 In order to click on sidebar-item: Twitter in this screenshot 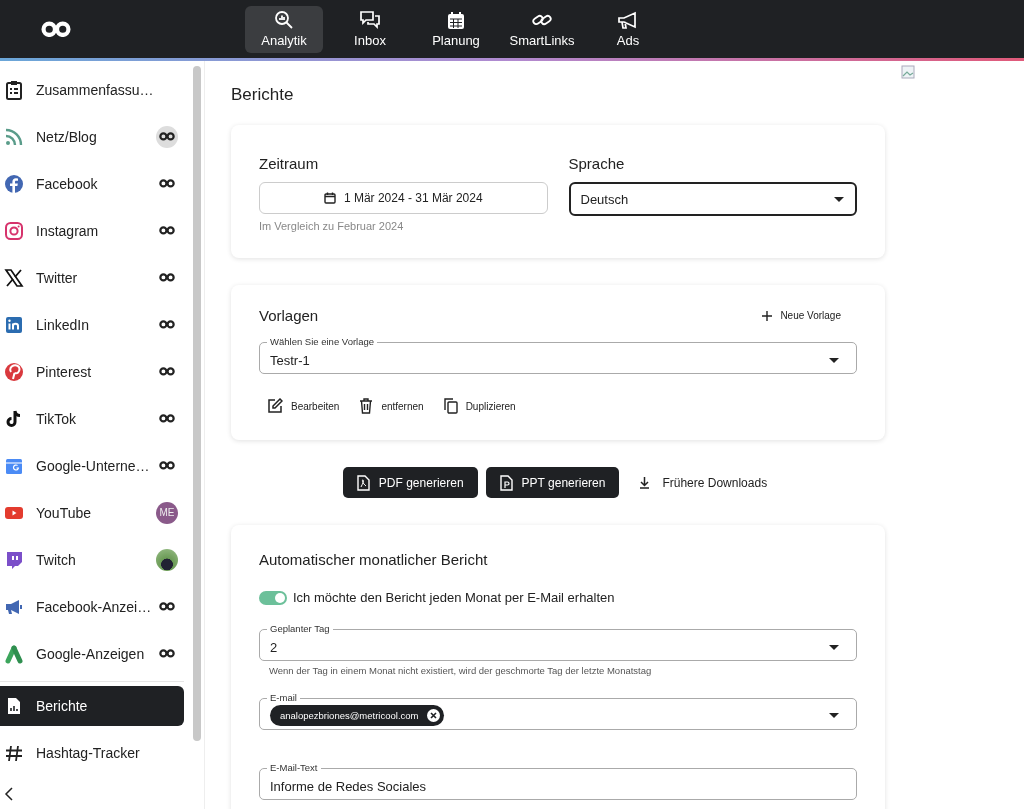, I will do `click(92, 277)`.